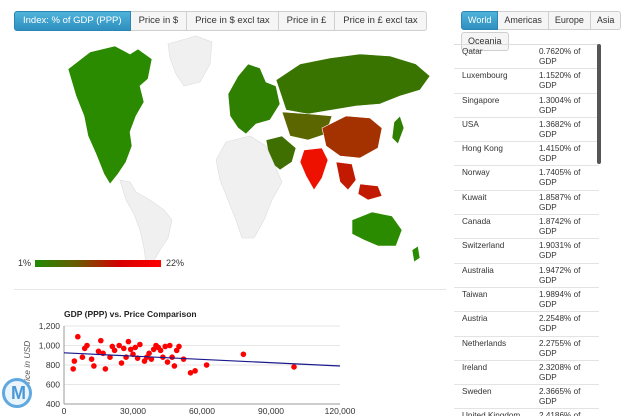  What do you see at coordinates (526, 106) in the screenshot?
I see `list-item: Singapore 1.3004% of GDP` at bounding box center [526, 106].